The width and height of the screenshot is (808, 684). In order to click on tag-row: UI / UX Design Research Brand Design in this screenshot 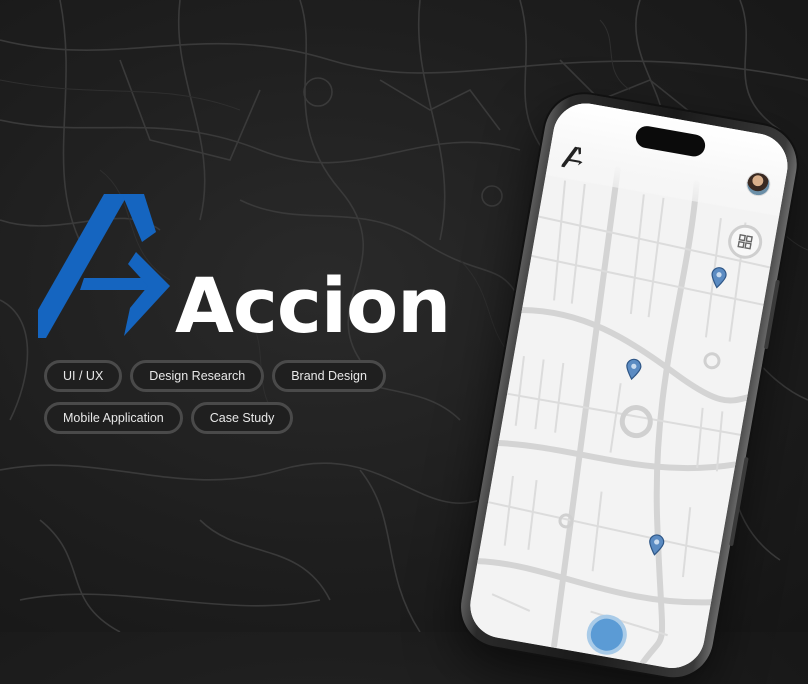, I will do `click(224, 376)`.